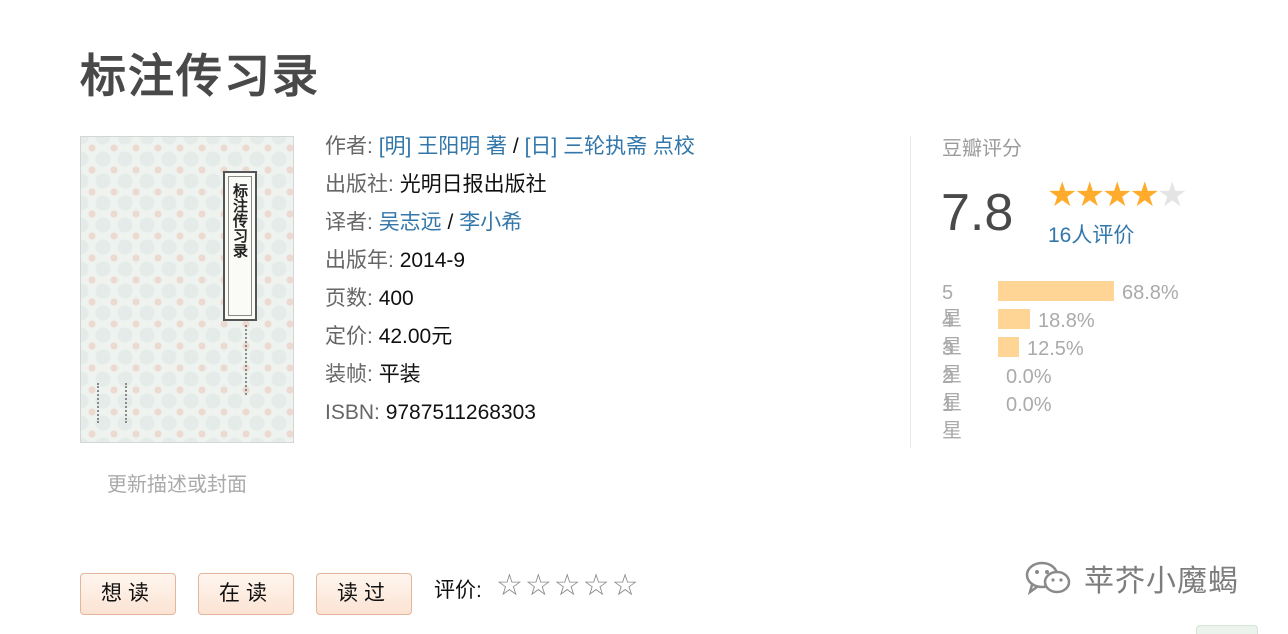 The height and width of the screenshot is (634, 1288). I want to click on info-year-row: 出版年: 2014-9, so click(510, 263).